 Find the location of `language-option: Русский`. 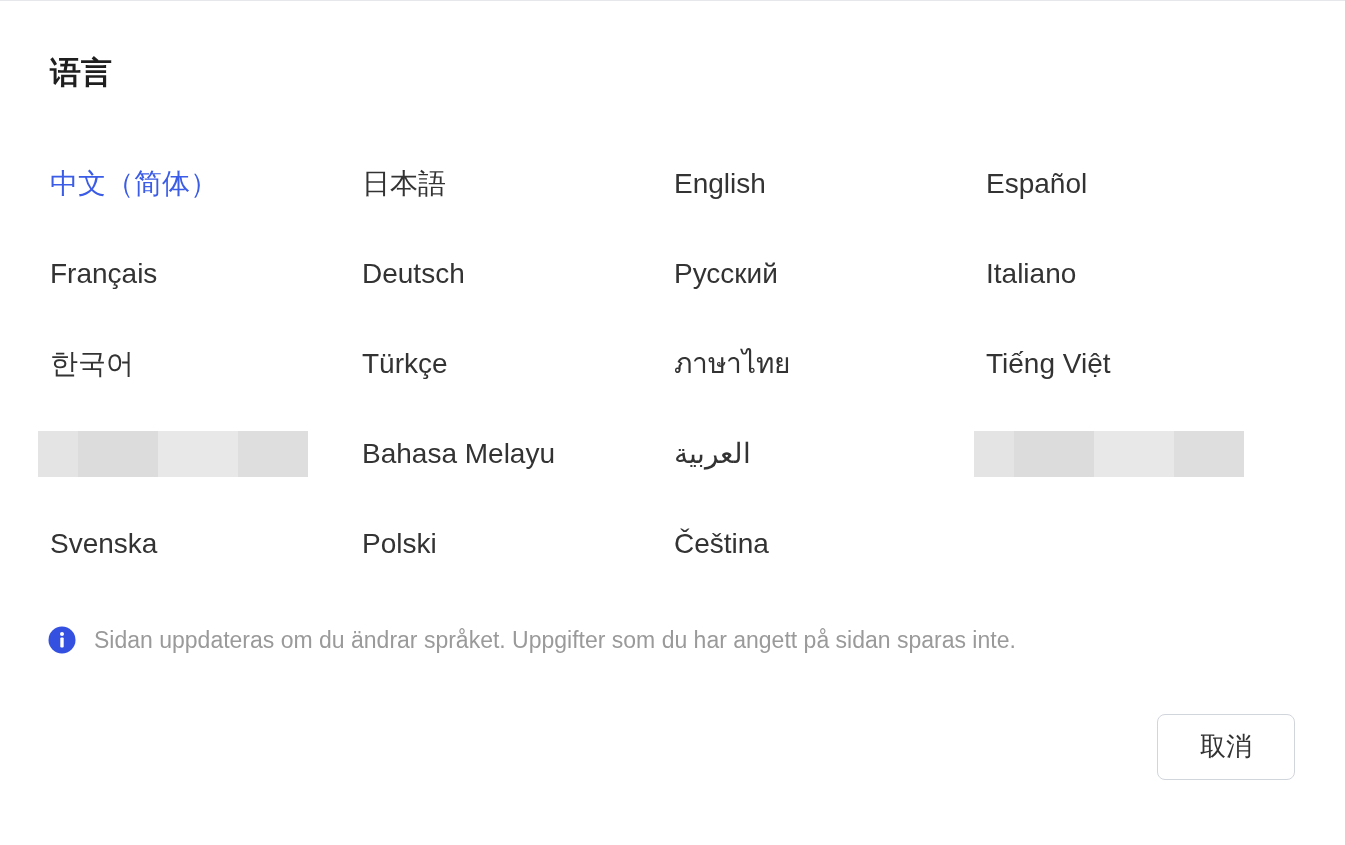

language-option: Русский is located at coordinates (726, 274).